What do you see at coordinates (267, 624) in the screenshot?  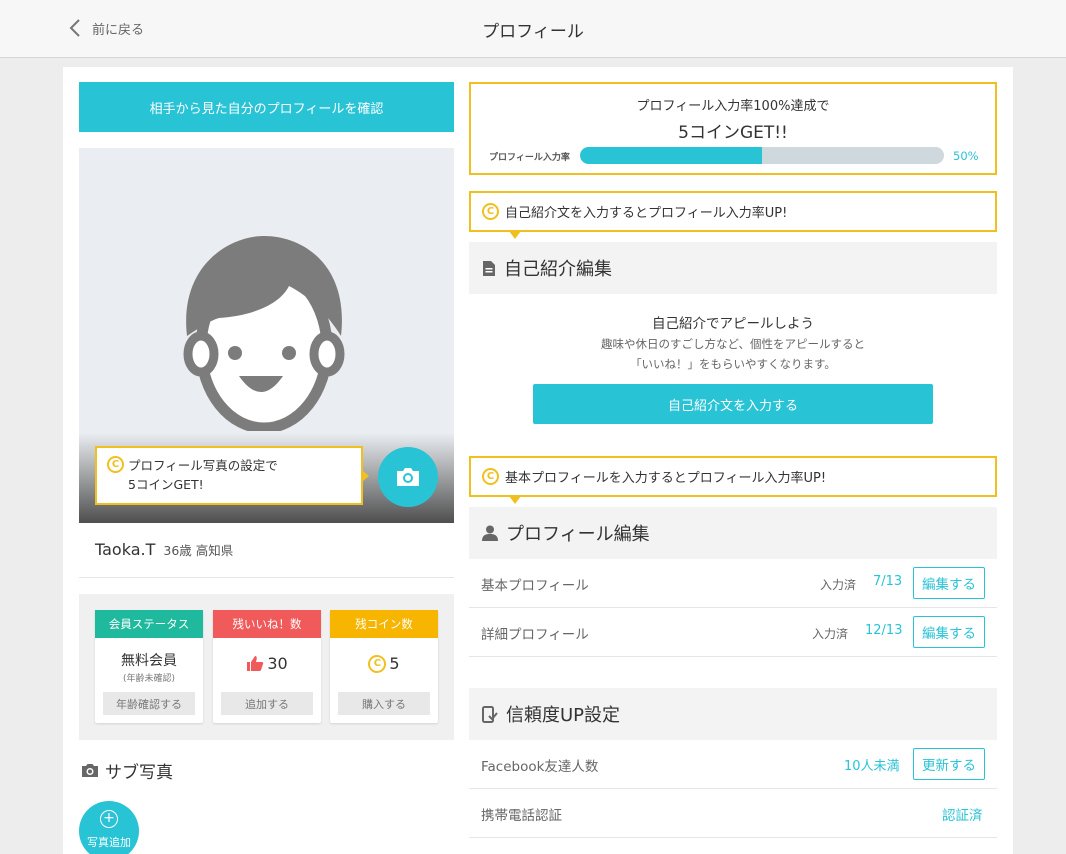 I see `likes-remaining-header: 残いいね！数` at bounding box center [267, 624].